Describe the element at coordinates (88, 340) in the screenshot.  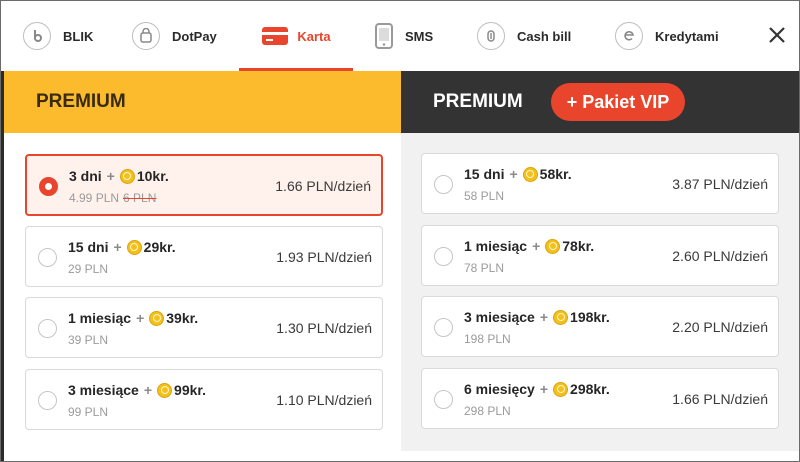
I see `plan-price: 39 PLN` at that location.